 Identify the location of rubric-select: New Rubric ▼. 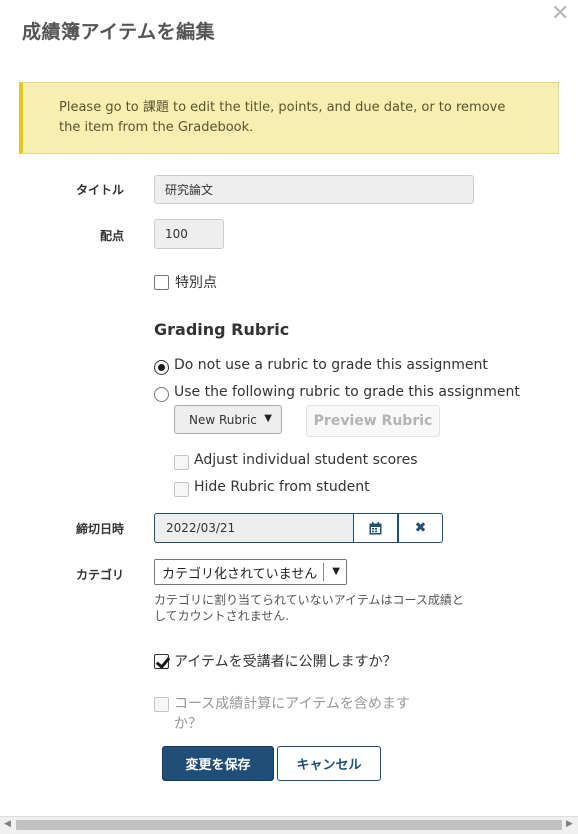
(228, 419).